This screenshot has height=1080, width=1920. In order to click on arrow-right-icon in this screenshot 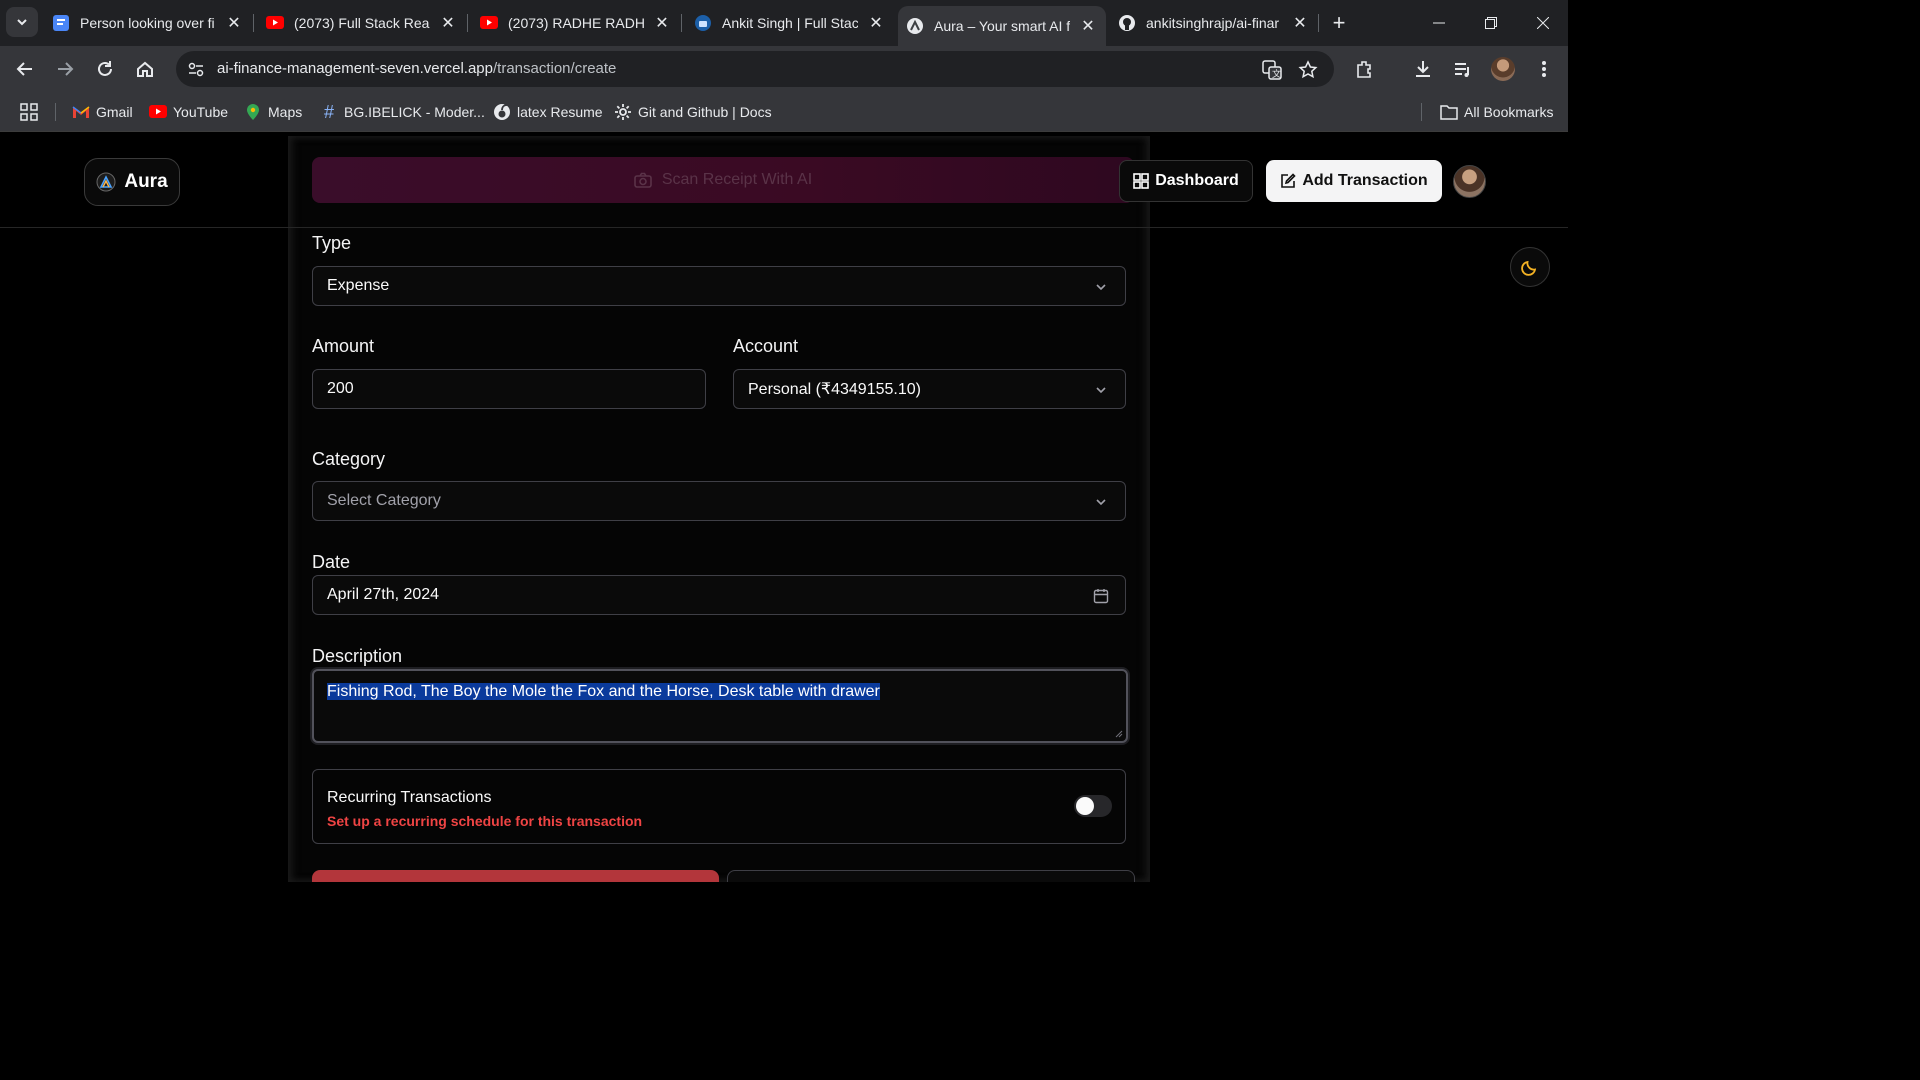, I will do `click(66, 69)`.